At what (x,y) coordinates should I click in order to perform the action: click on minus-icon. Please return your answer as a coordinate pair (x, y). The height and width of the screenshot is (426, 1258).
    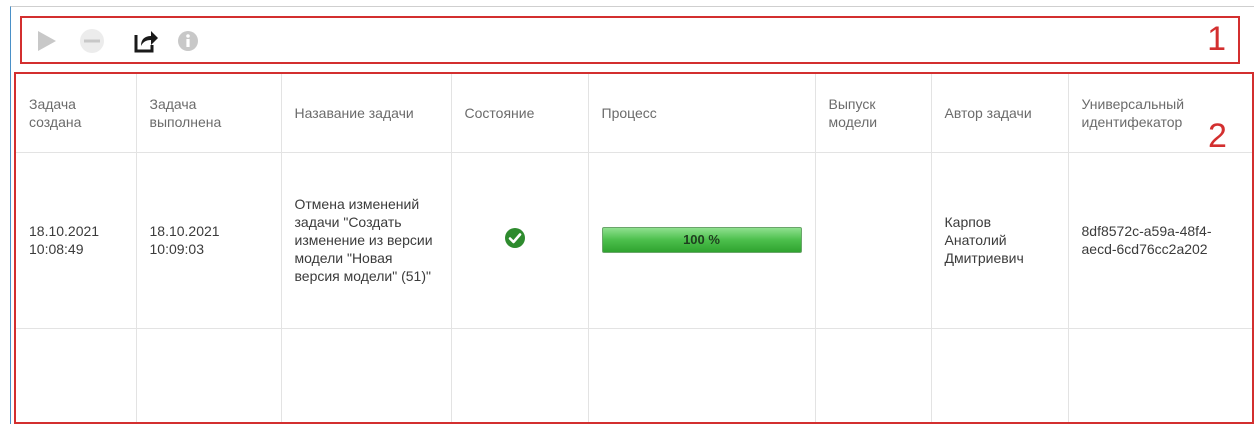
    Looking at the image, I should click on (92, 41).